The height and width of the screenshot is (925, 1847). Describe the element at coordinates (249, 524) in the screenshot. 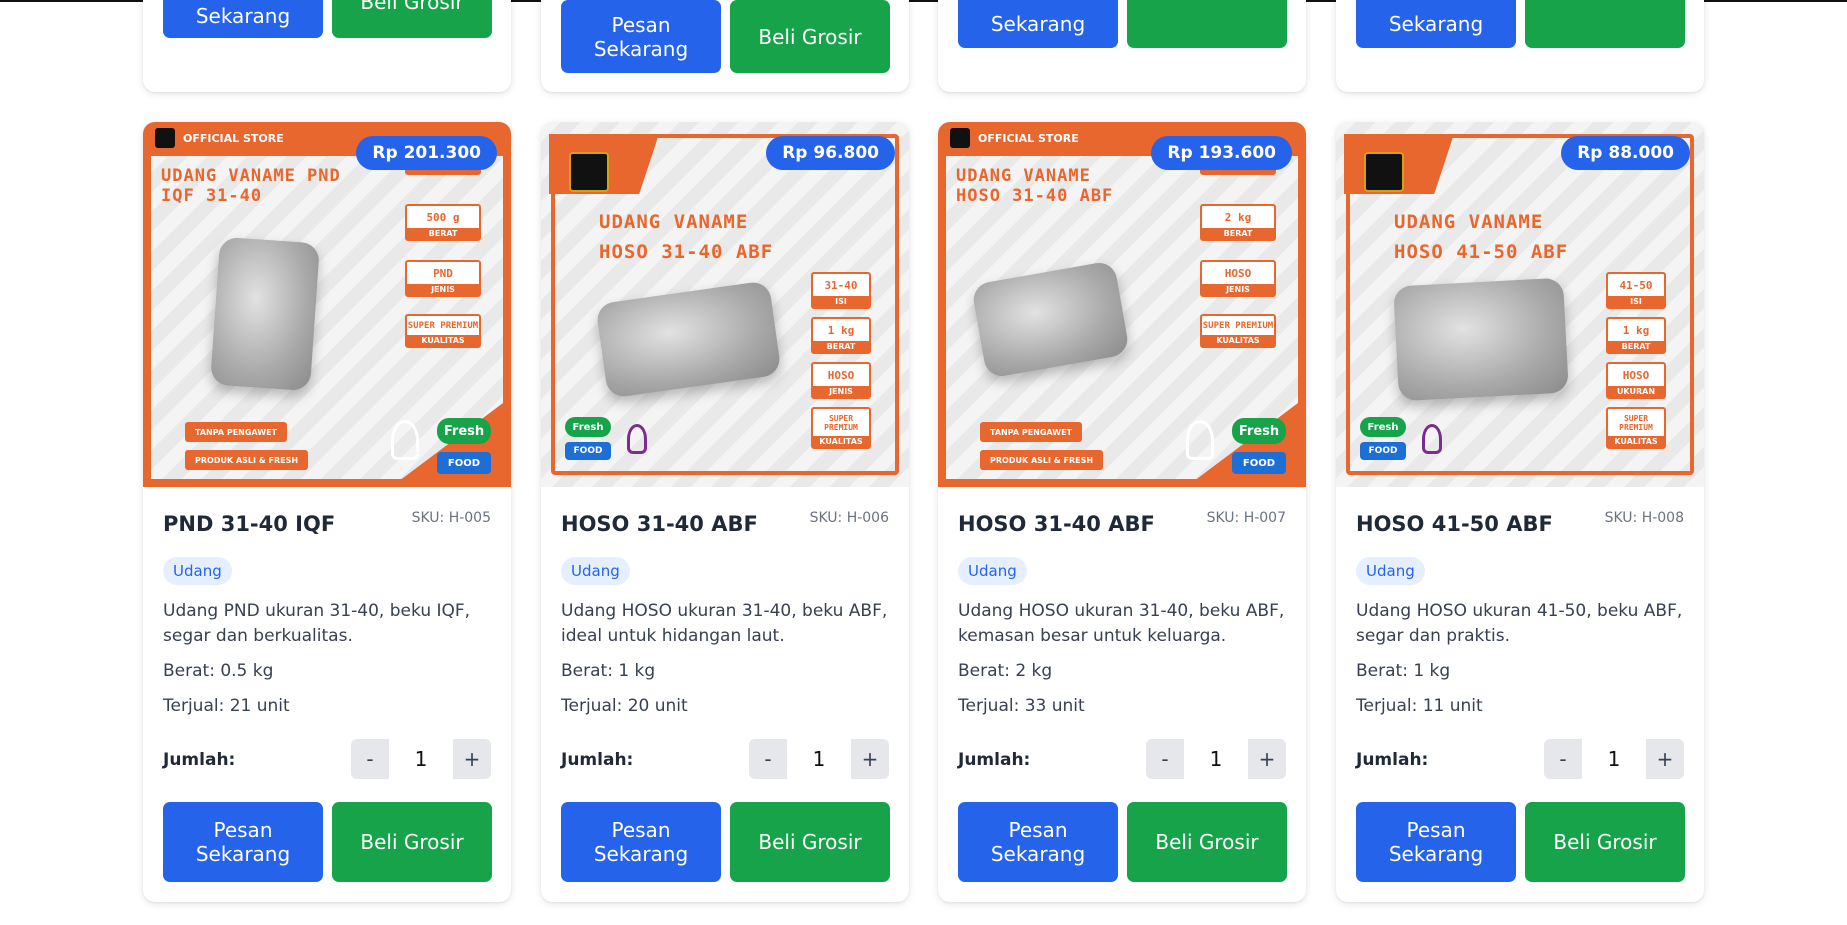

I see `product-name: PND 31-40 IQF` at that location.